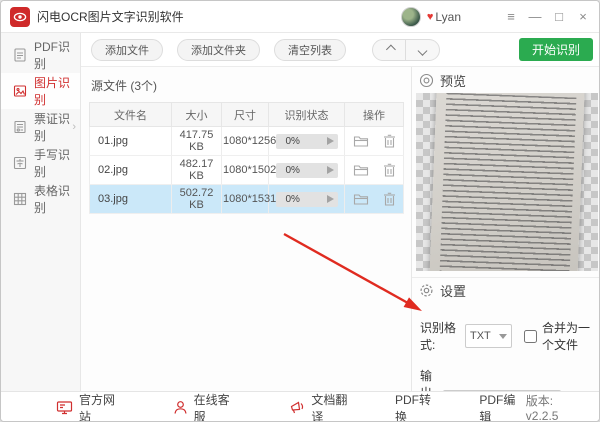 The image size is (600, 422). Describe the element at coordinates (300, 17) in the screenshot. I see `title-bar: 闪电OCR图片文字识别软件 ♥ Lyan ≡ — □ ×` at that location.